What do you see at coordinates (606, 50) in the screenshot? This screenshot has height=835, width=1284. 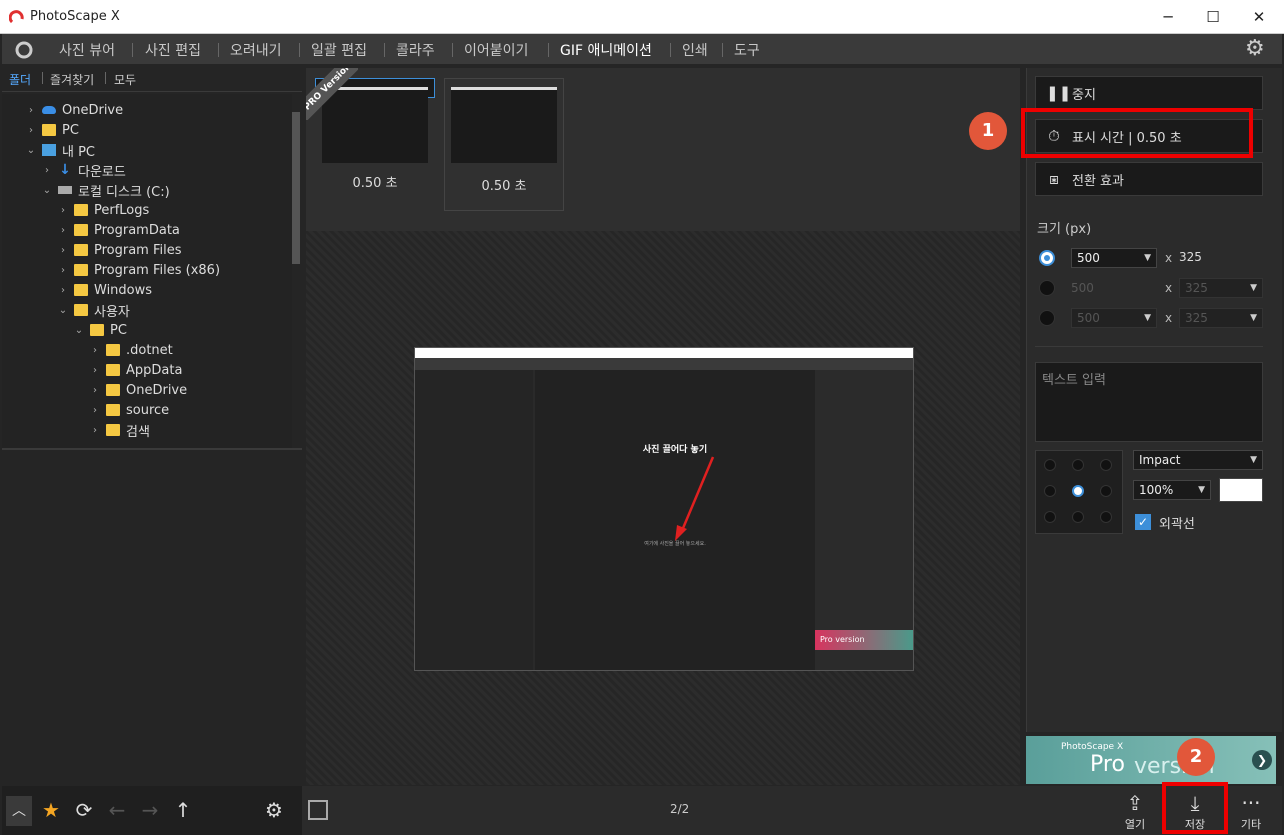 I see `menu-gif-animation: GIF 애니메이션` at bounding box center [606, 50].